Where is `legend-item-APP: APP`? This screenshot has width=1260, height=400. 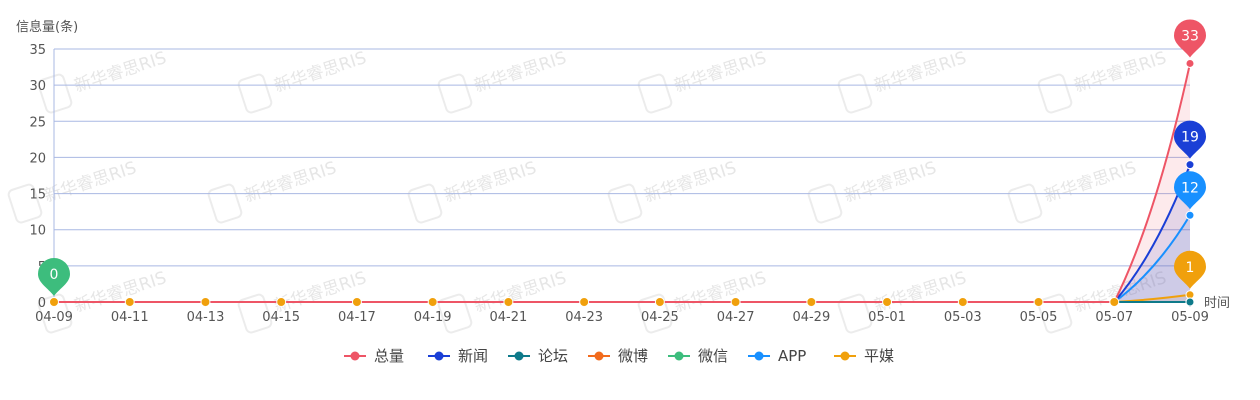
legend-item-APP: APP is located at coordinates (777, 356).